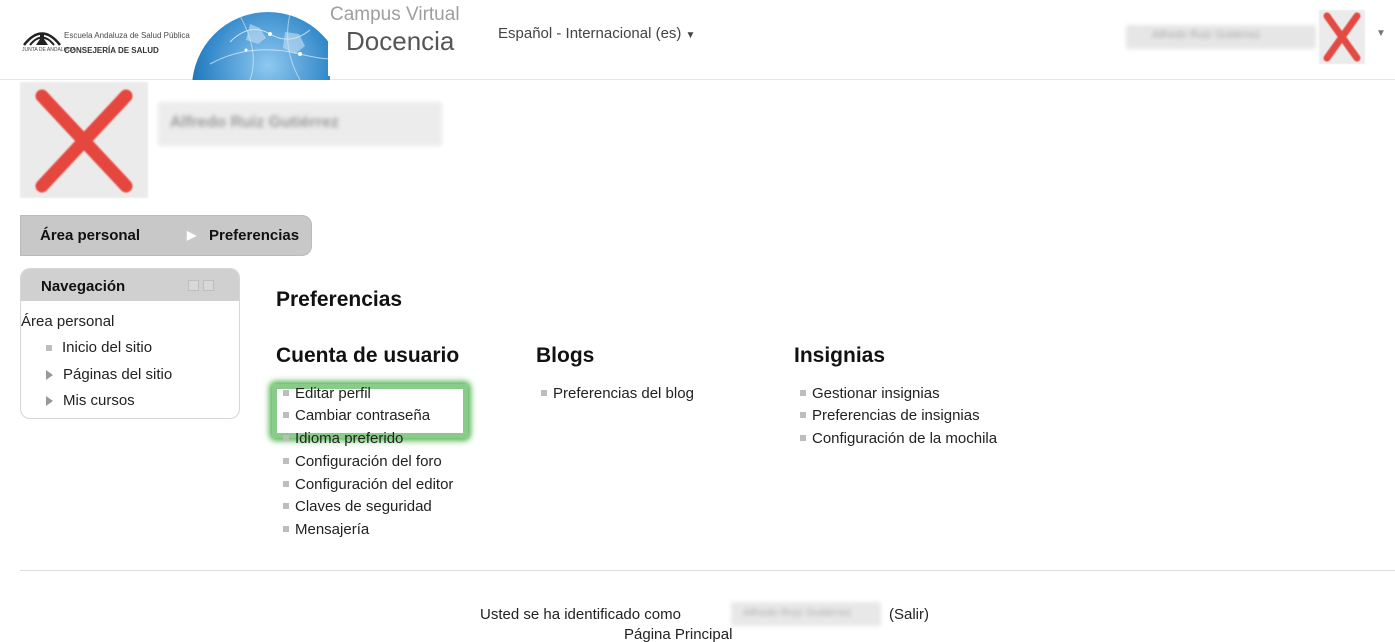 The image size is (1395, 642). I want to click on home-page-link: Página Principal, so click(678, 634).